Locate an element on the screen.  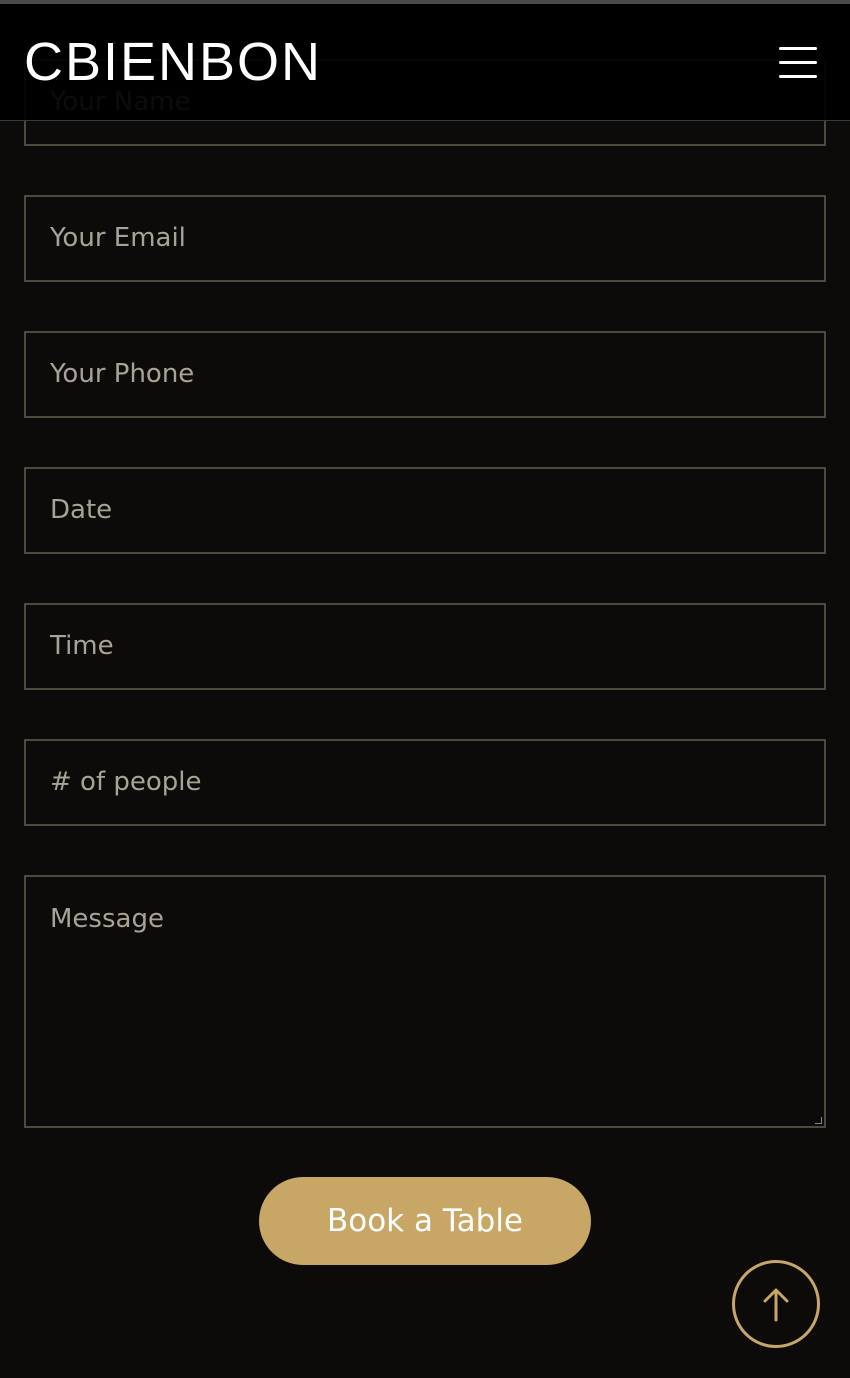
book-a-table-button: Book a Table is located at coordinates (425, 1221).